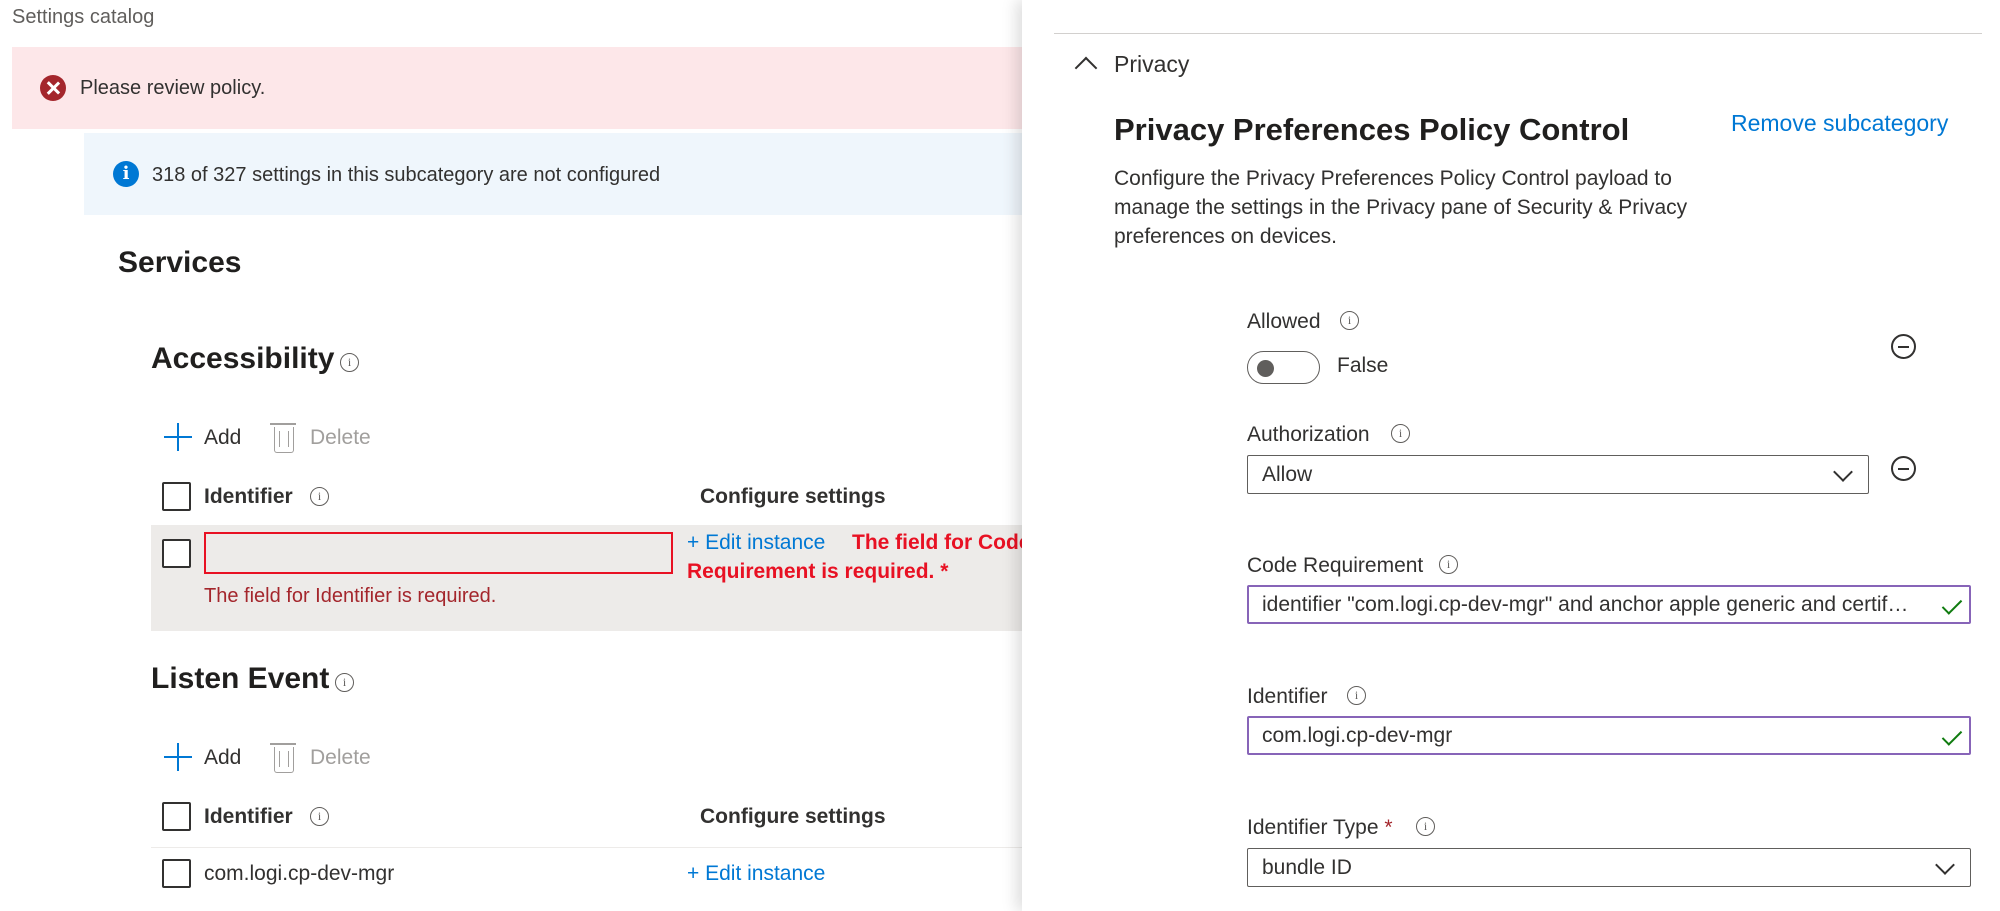 The height and width of the screenshot is (911, 2000). Describe the element at coordinates (222, 758) in the screenshot. I see `listen-event-add-button: Add` at that location.